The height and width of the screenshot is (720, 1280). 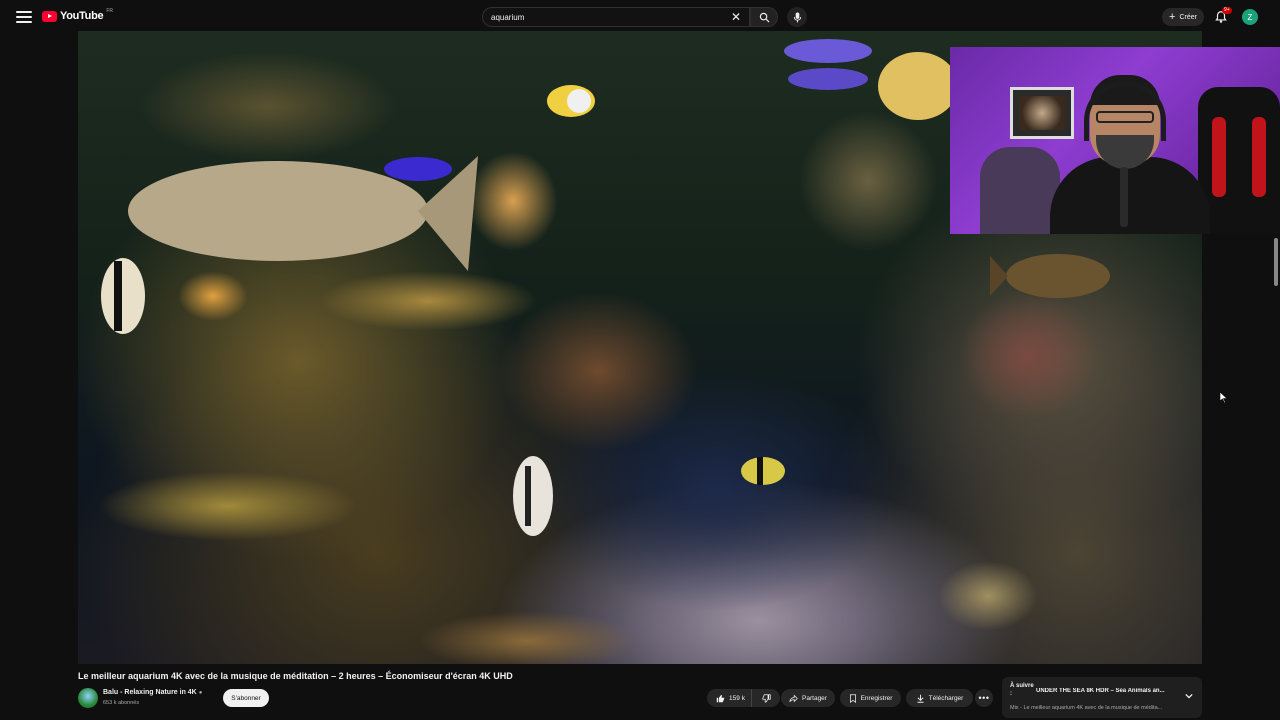 What do you see at coordinates (24, 17) in the screenshot?
I see `menu-icon` at bounding box center [24, 17].